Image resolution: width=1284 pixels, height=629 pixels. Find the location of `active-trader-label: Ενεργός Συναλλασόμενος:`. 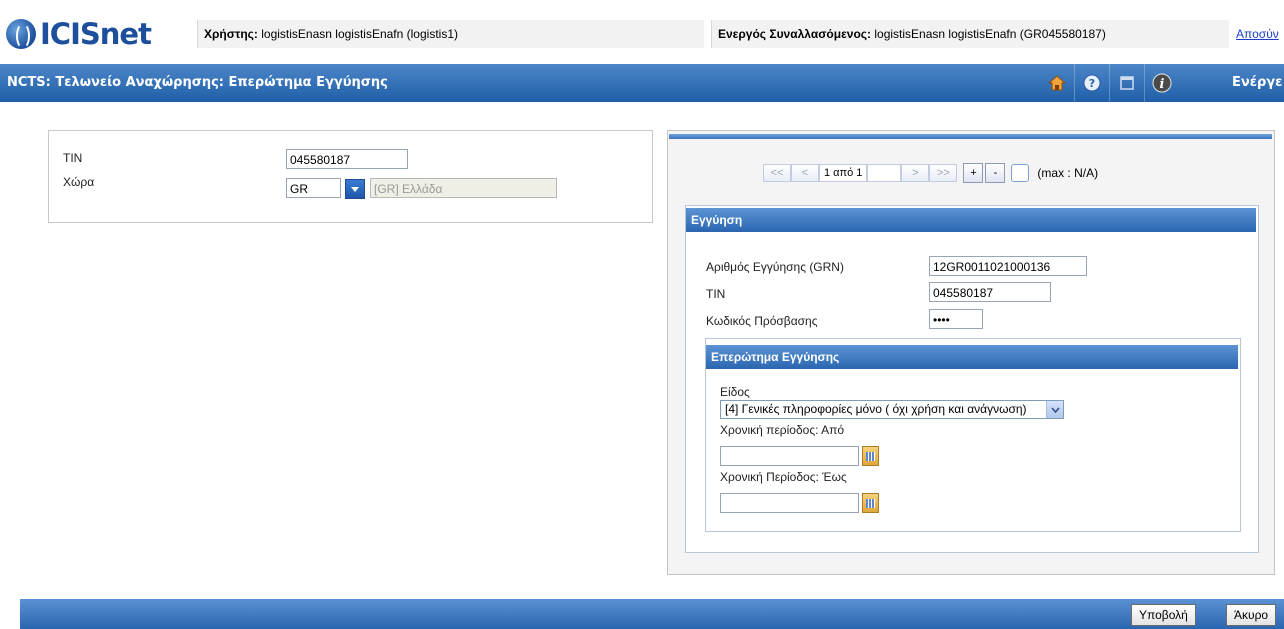

active-trader-label: Ενεργός Συναλλασόμενος: is located at coordinates (795, 34).